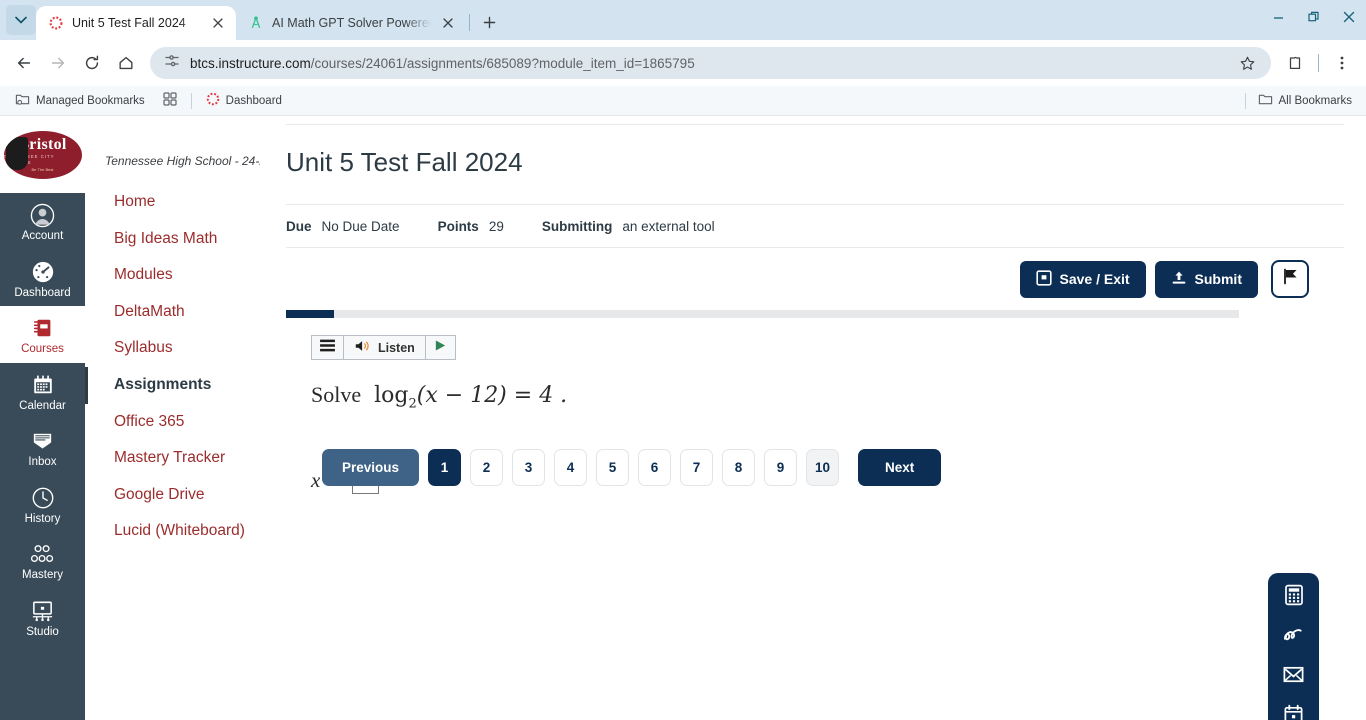 The image size is (1366, 720). What do you see at coordinates (172, 458) in the screenshot?
I see `course-nav-mastery-tracker: Mastery Tracker` at bounding box center [172, 458].